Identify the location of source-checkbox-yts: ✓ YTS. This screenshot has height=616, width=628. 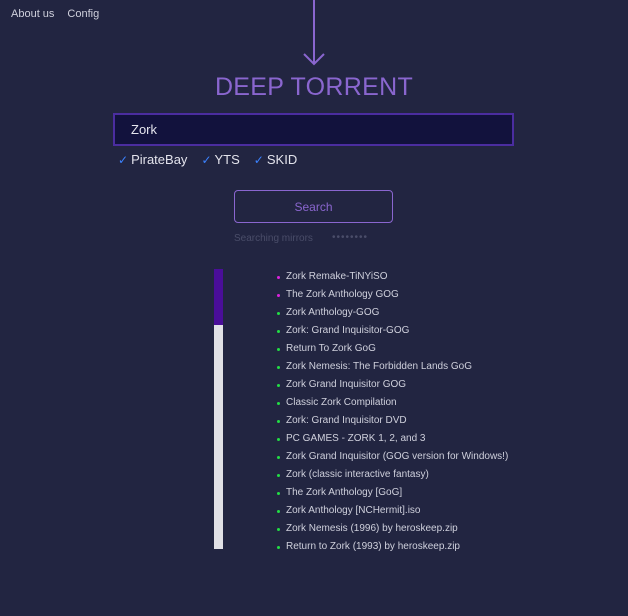
(220, 159).